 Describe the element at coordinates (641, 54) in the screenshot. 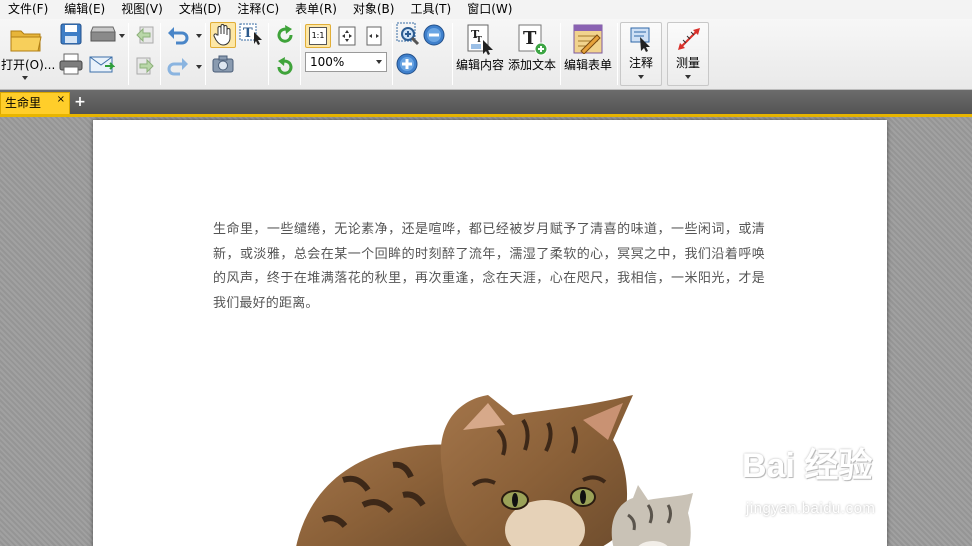

I see `annotate-button: 注释` at that location.